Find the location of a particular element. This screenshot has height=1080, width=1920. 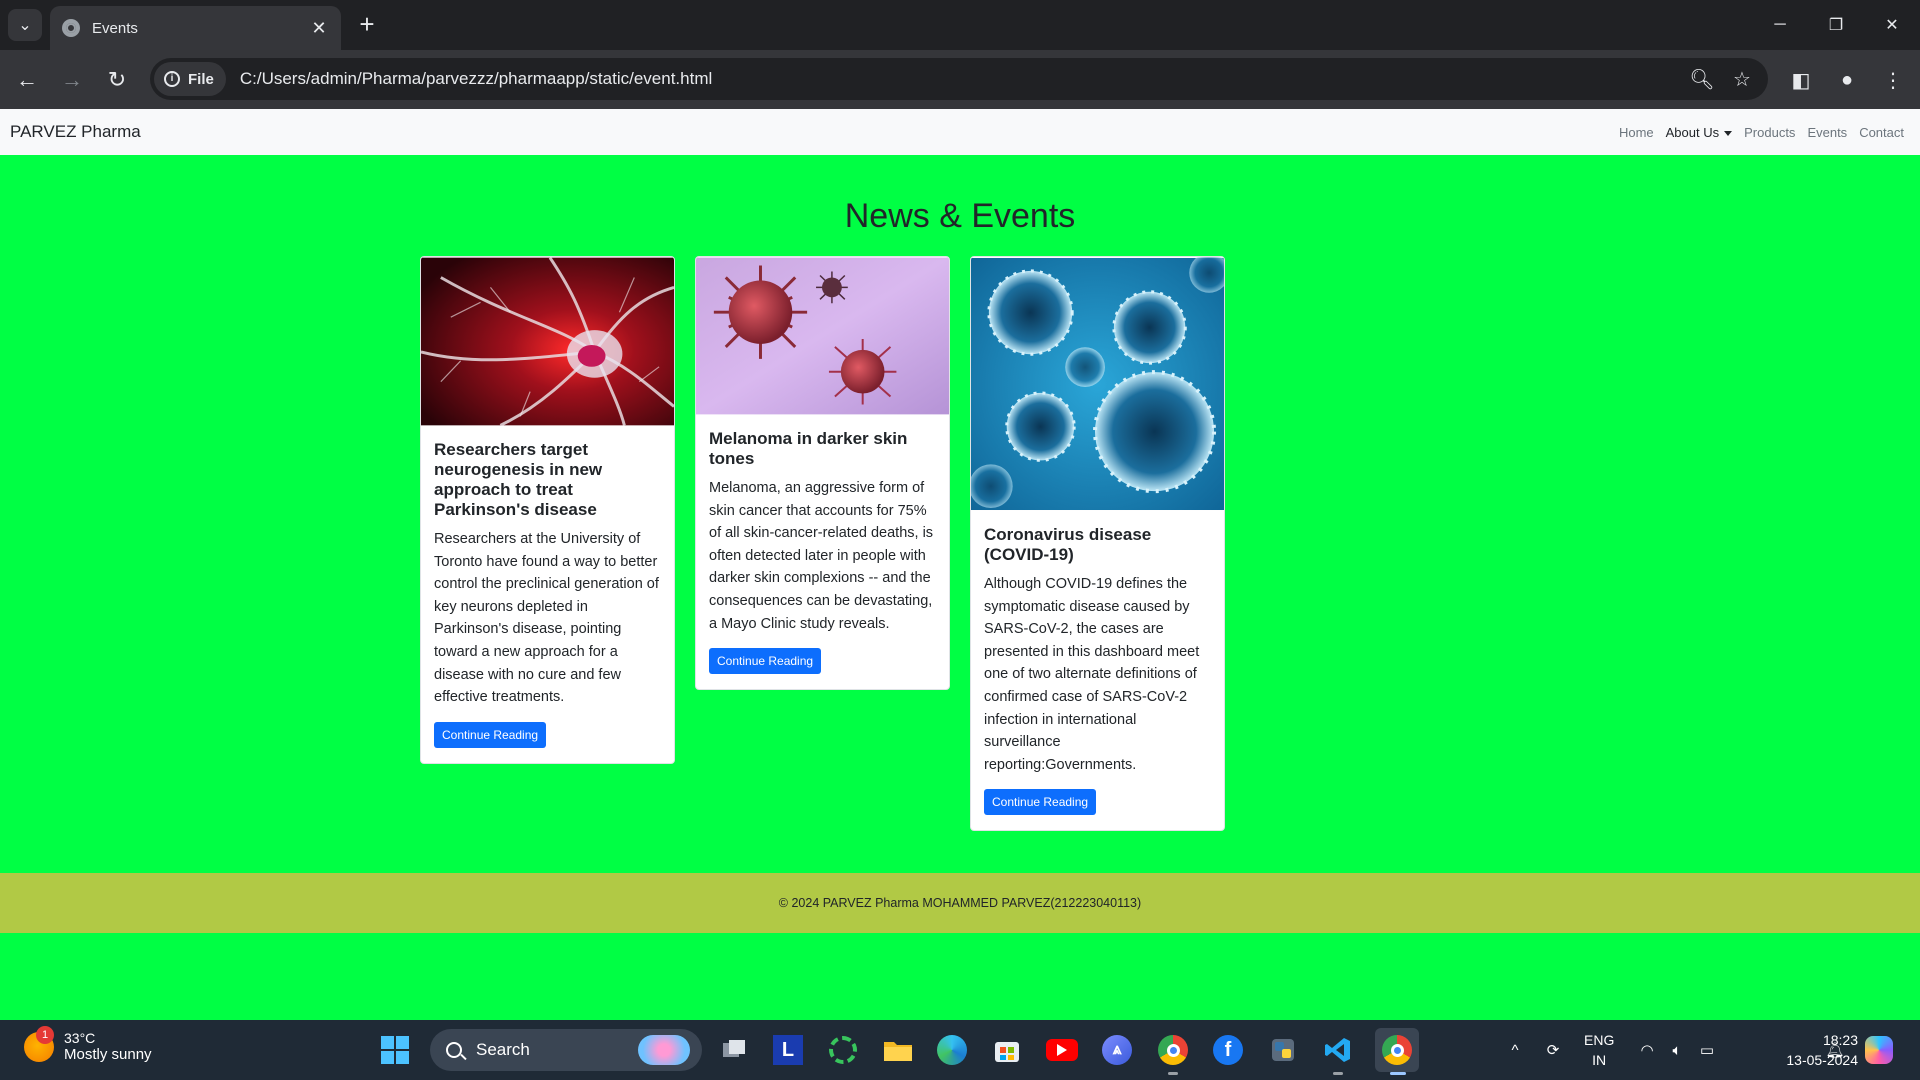

caret-down-icon is located at coordinates (1728, 133).